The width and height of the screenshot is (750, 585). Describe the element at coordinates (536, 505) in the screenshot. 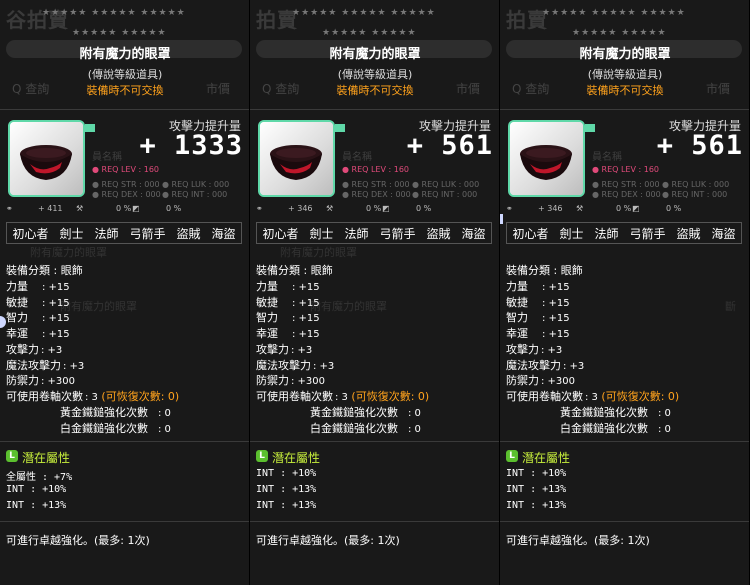

I see `potential-line-3: INT: +13%` at that location.